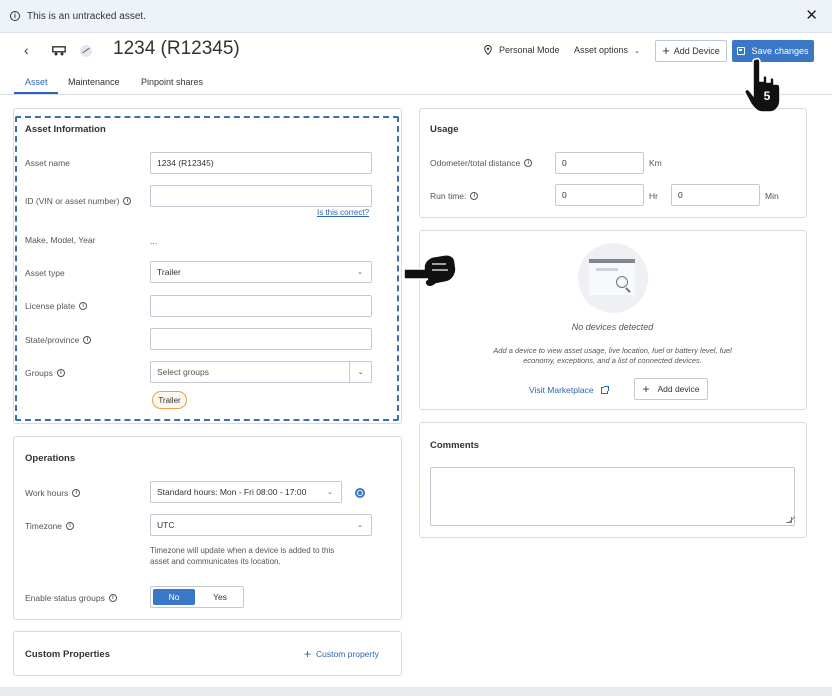 The width and height of the screenshot is (832, 696). Describe the element at coordinates (261, 272) in the screenshot. I see `asset-type-select: Trailer ⌄` at that location.